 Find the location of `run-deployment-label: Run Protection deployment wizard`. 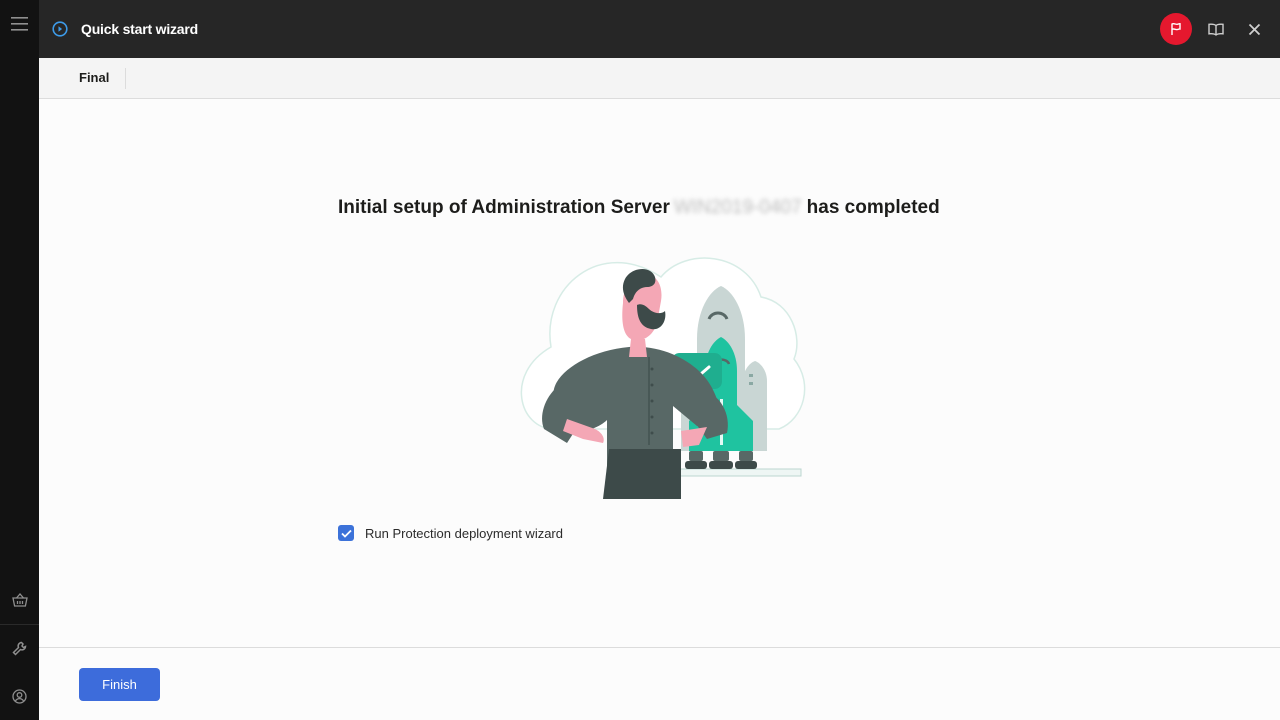

run-deployment-label: Run Protection deployment wizard is located at coordinates (464, 533).